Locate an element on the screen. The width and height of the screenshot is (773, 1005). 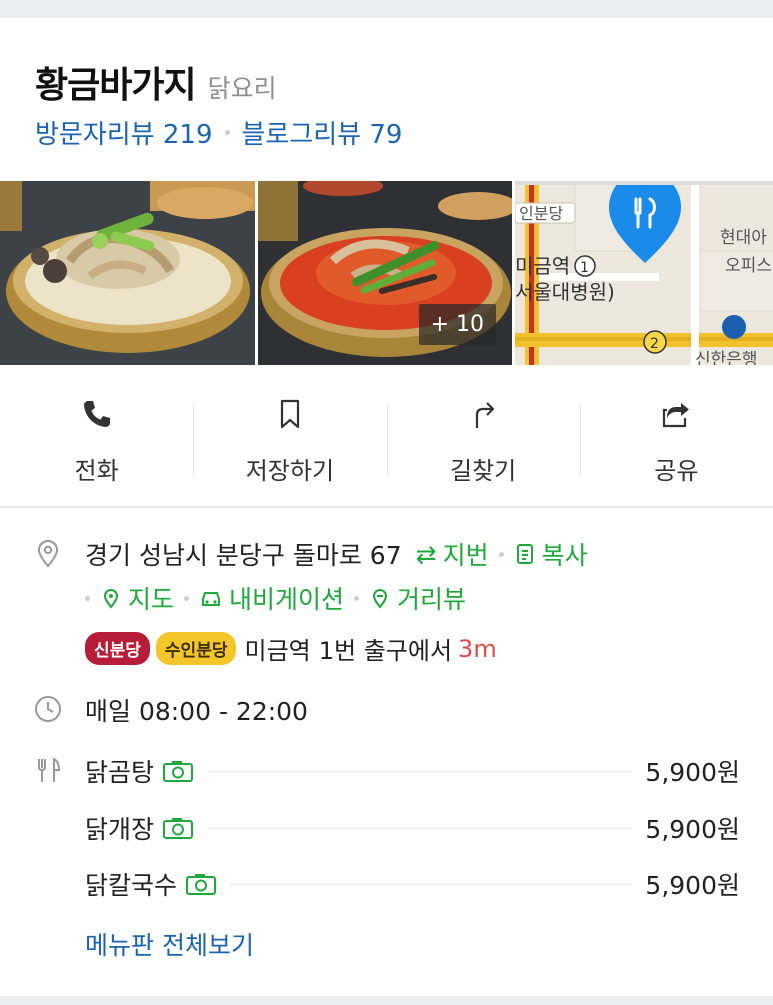
menu-item: 닭곰탕 5,900원 is located at coordinates (412, 771).